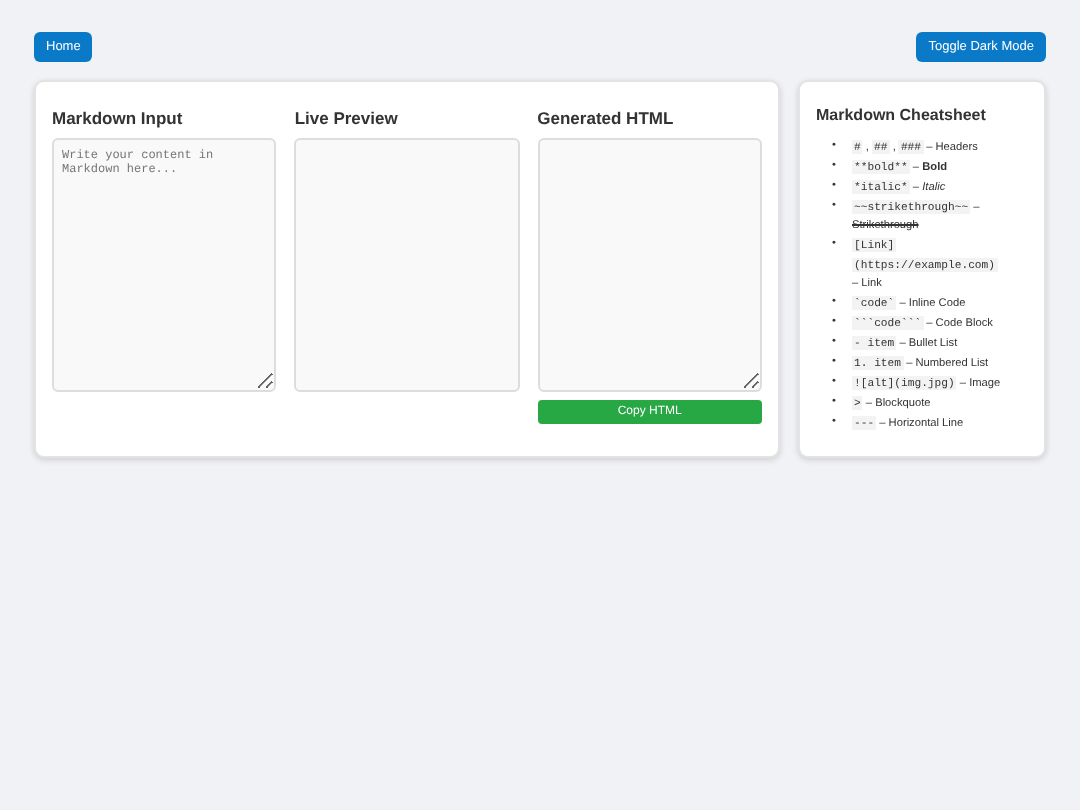 Image resolution: width=1080 pixels, height=810 pixels. What do you see at coordinates (118, 118) in the screenshot?
I see `panel-title: Markdown Input` at bounding box center [118, 118].